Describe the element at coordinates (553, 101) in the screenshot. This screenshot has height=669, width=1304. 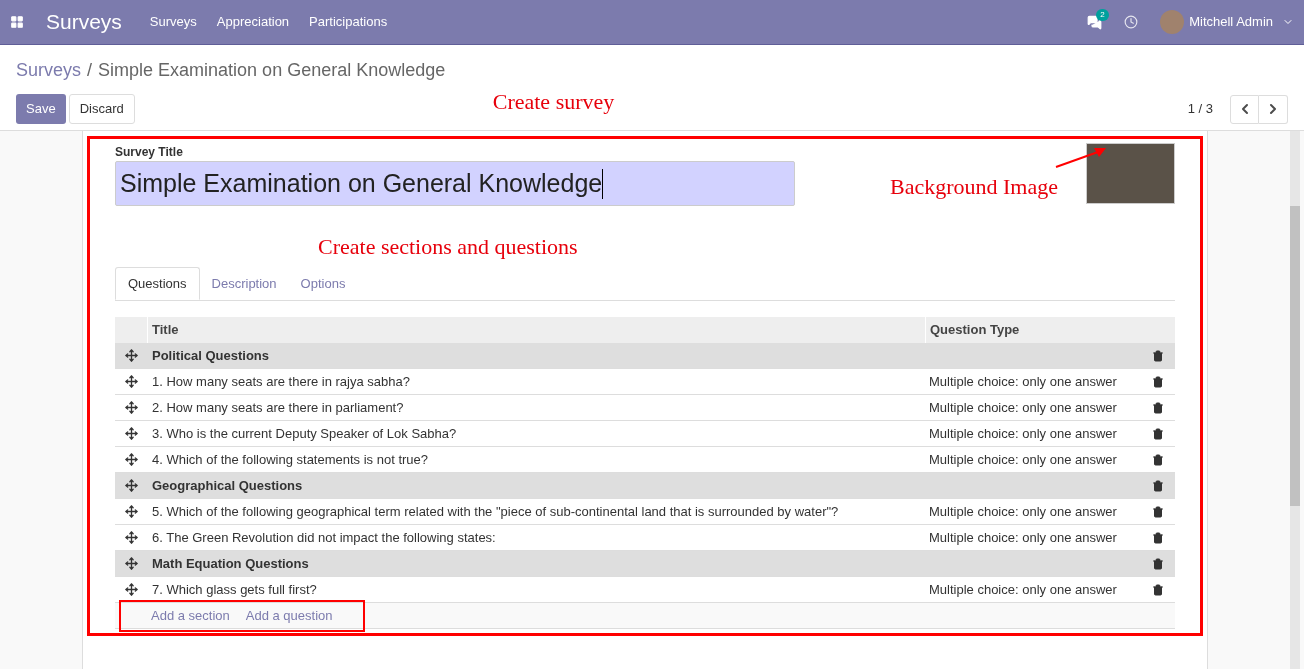
I see `annotation-text: Create survey` at that location.